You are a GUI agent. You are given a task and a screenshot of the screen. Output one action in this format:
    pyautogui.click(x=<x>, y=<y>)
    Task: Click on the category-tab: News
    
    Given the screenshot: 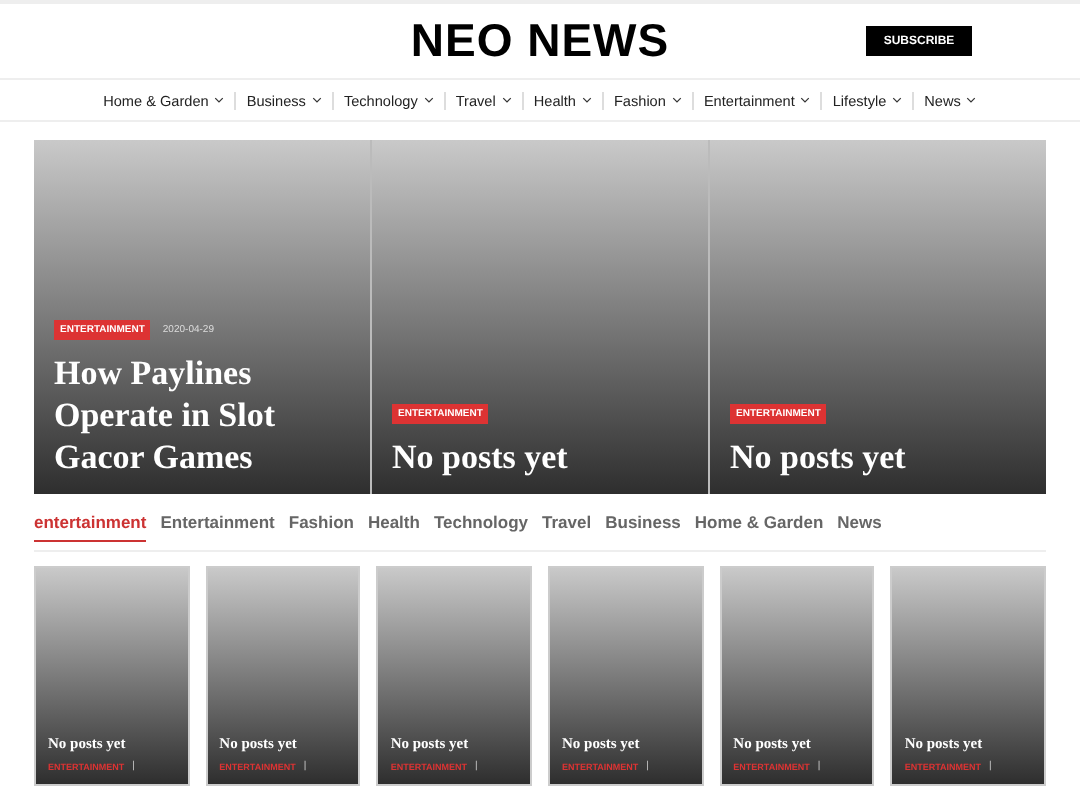 What is the action you would take?
    pyautogui.click(x=859, y=526)
    